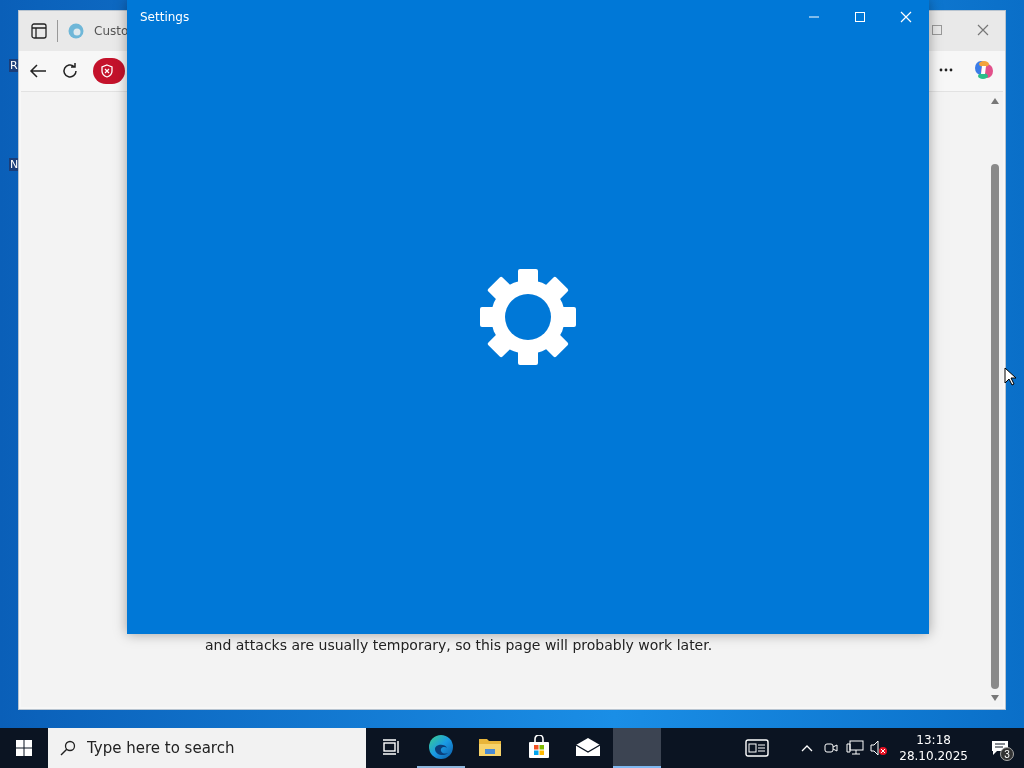 Image resolution: width=1024 pixels, height=768 pixels. What do you see at coordinates (392, 747) in the screenshot?
I see `task-view-icon` at bounding box center [392, 747].